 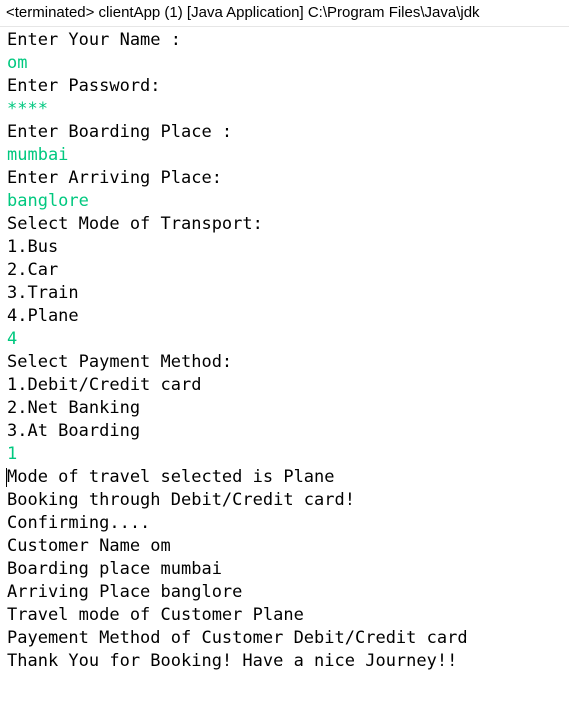 I want to click on console-output-line: Booking through Debit/Credit card!, so click(x=181, y=500).